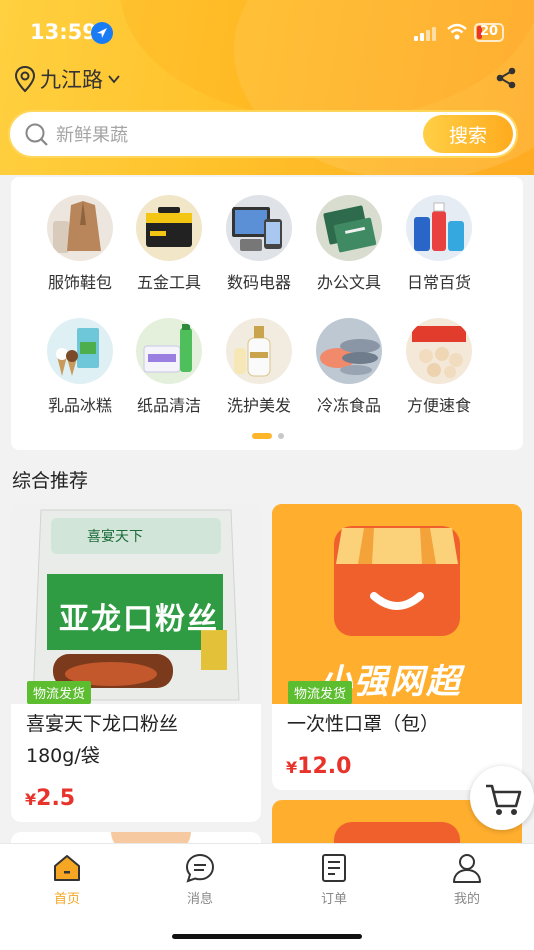 The width and height of the screenshot is (534, 950). I want to click on cart-icon, so click(504, 799).